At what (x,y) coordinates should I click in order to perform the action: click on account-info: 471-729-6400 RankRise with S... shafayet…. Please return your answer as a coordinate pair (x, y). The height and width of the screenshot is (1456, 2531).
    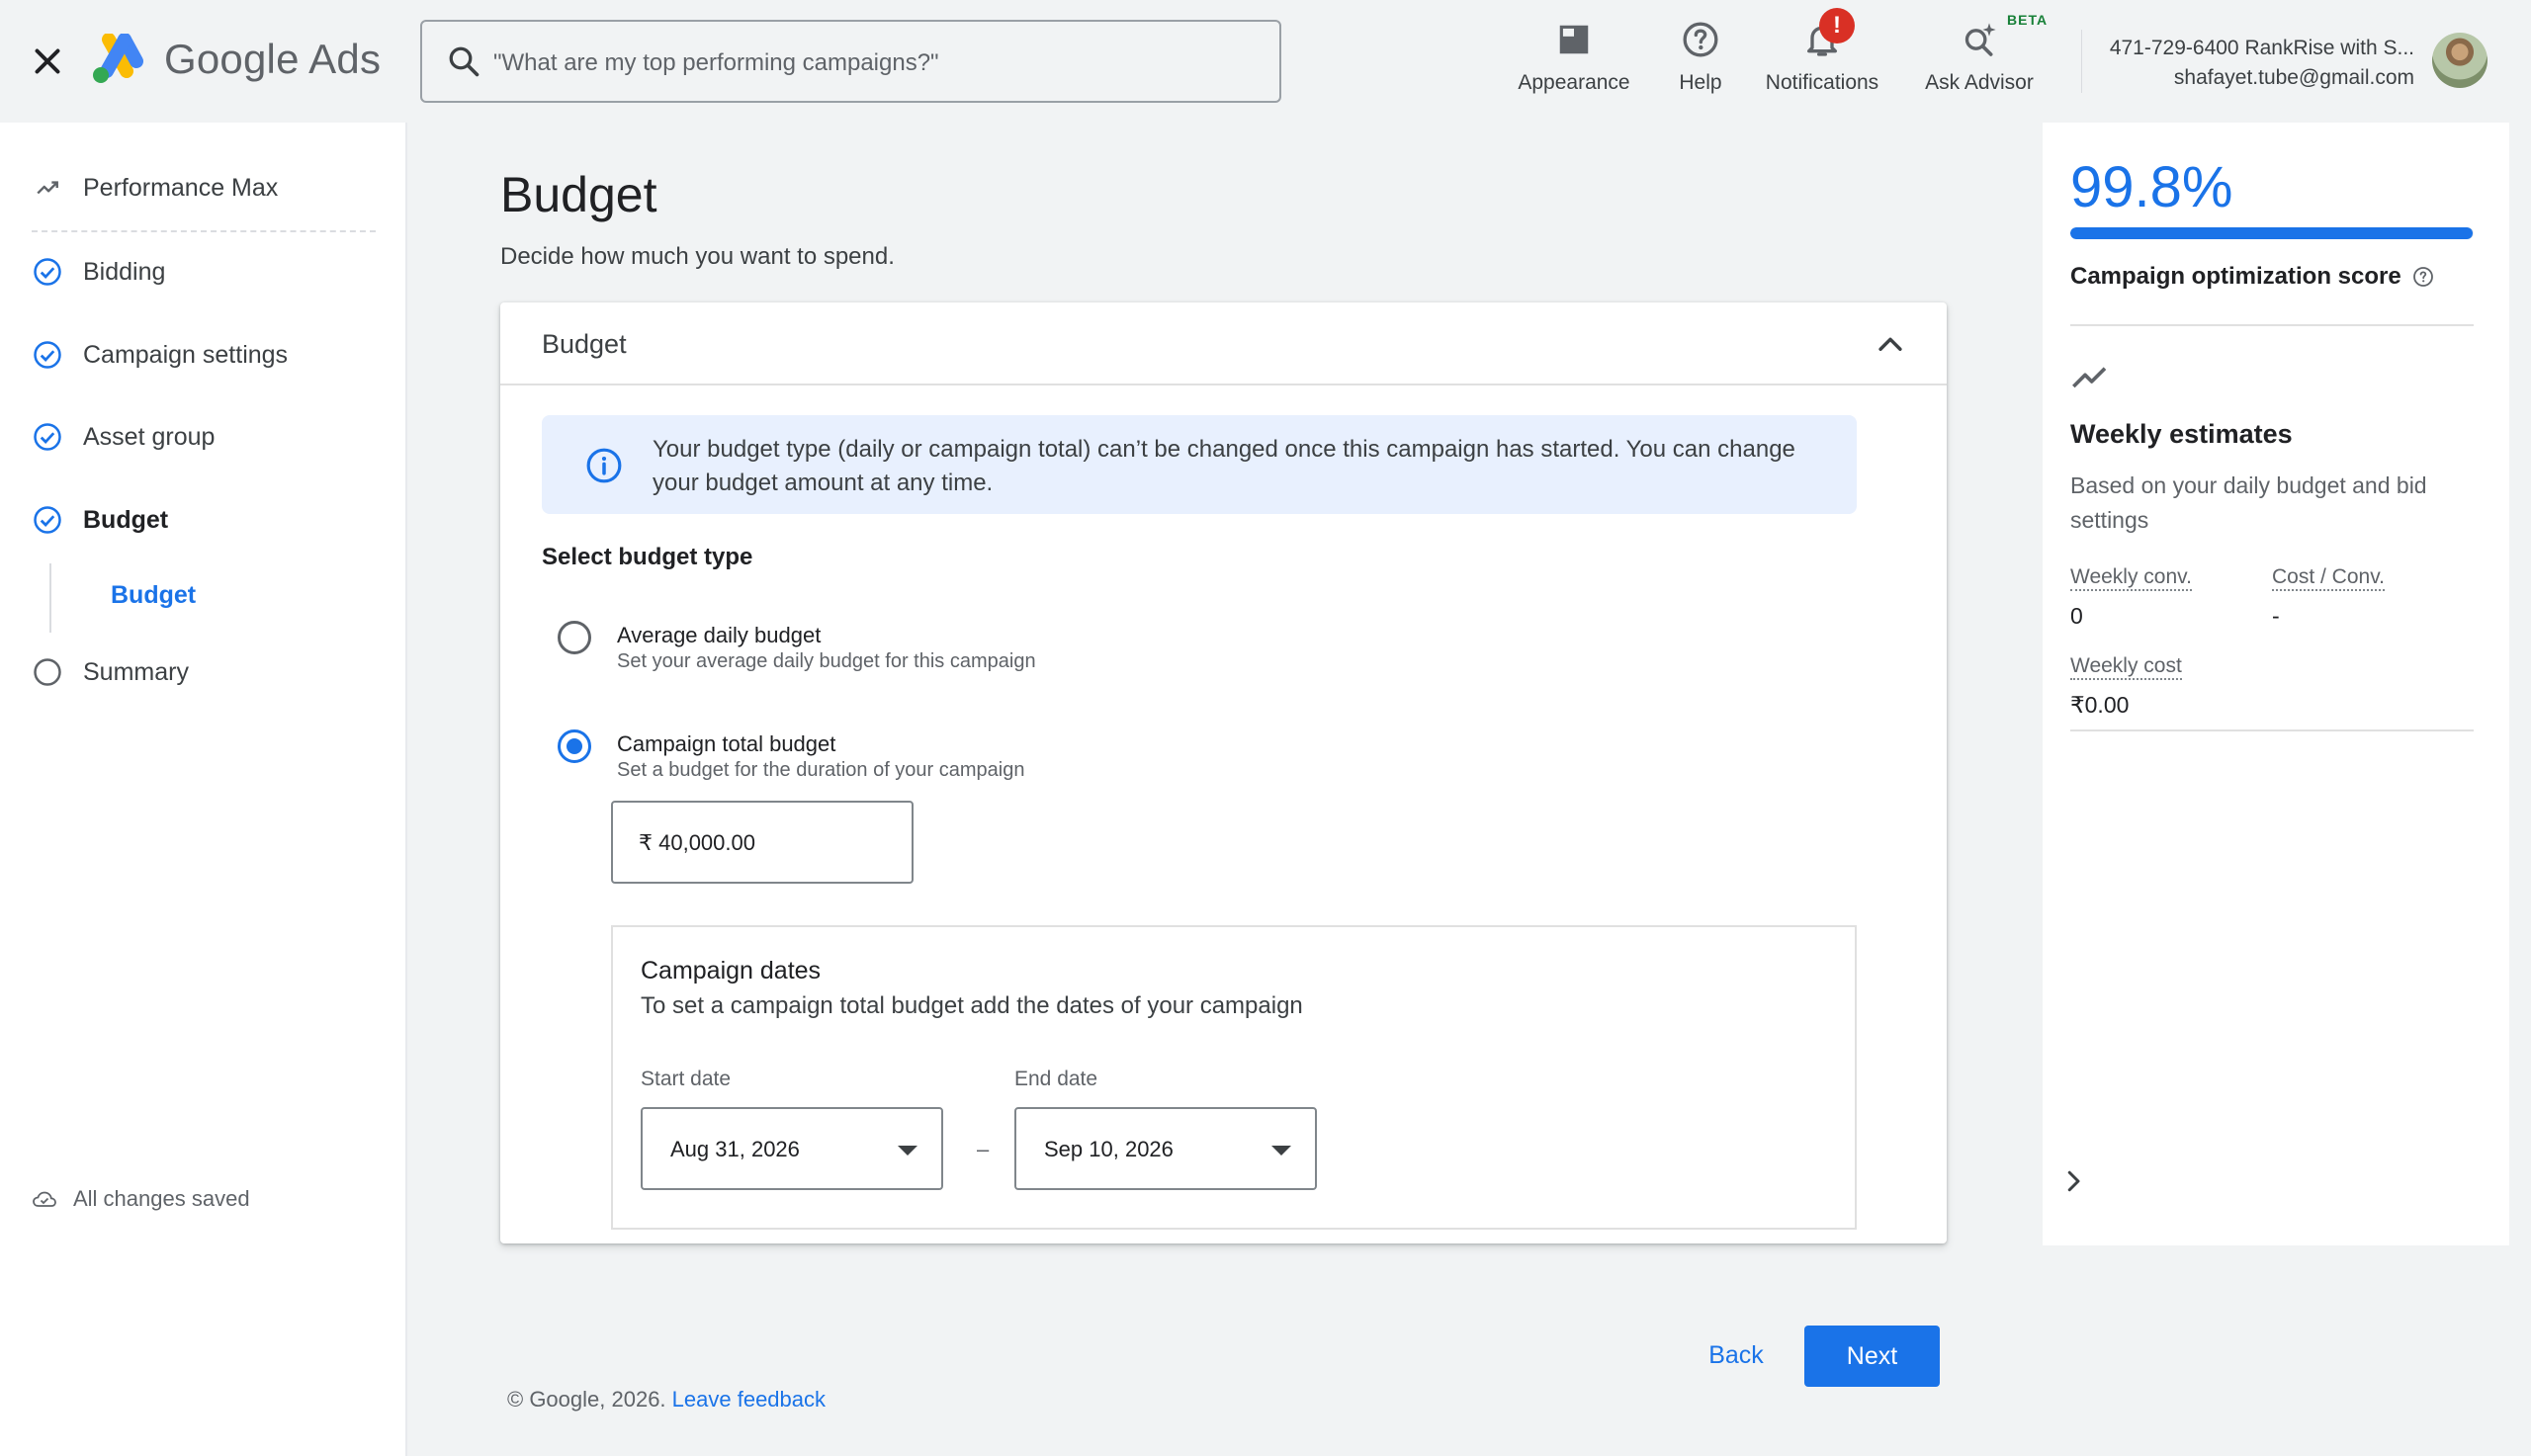
    Looking at the image, I should click on (2258, 63).